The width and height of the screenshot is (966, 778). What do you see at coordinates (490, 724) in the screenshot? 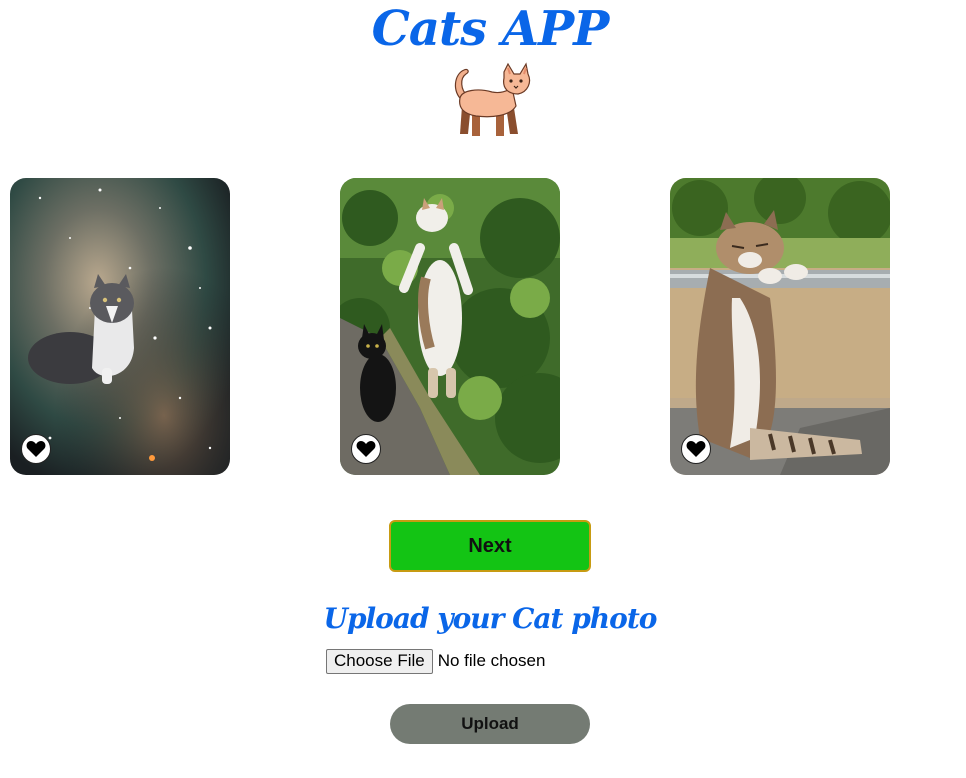
I see `upload-button: Upload` at bounding box center [490, 724].